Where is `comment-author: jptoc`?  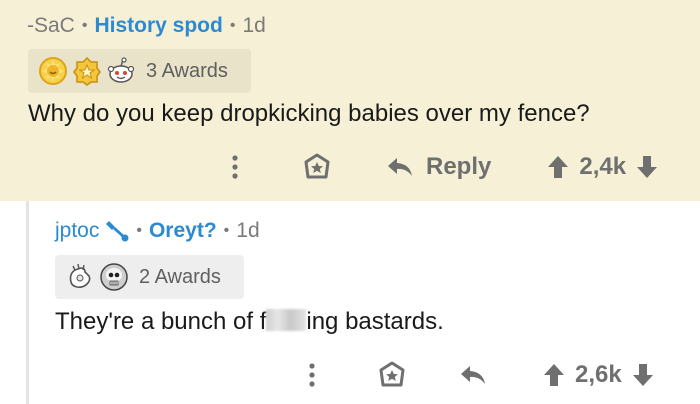
comment-author: jptoc is located at coordinates (77, 231).